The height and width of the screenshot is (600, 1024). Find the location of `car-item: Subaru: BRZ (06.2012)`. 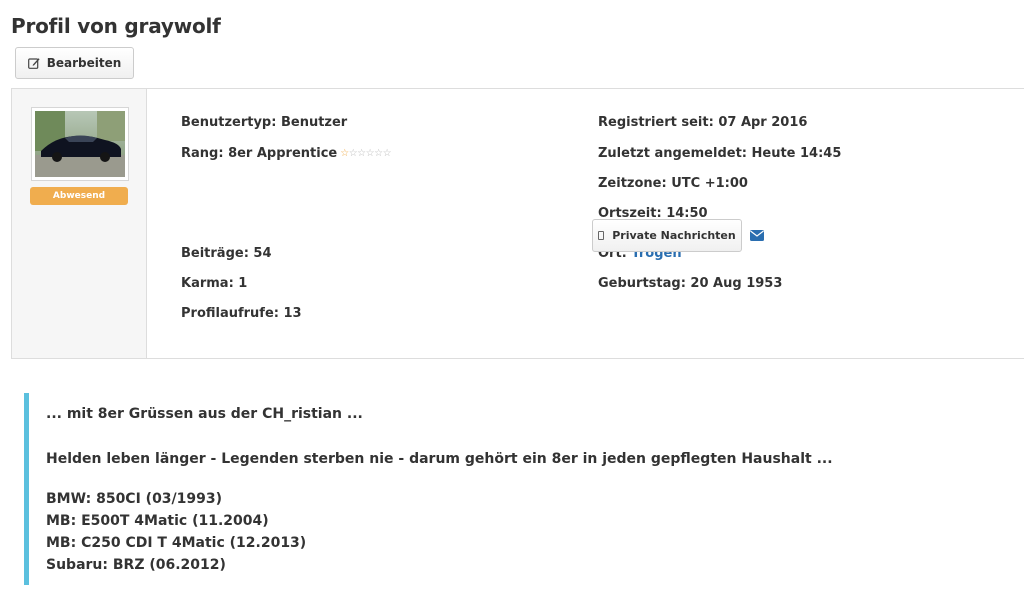

car-item: Subaru: BRZ (06.2012) is located at coordinates (136, 565).